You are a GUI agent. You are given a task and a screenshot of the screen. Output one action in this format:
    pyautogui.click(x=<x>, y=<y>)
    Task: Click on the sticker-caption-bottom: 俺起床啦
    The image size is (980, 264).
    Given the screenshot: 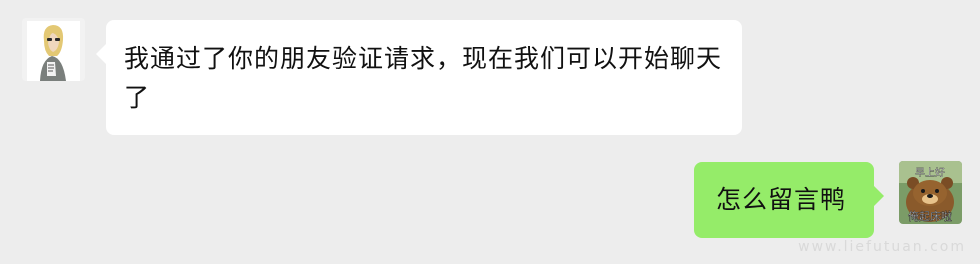 What is the action you would take?
    pyautogui.click(x=930, y=216)
    